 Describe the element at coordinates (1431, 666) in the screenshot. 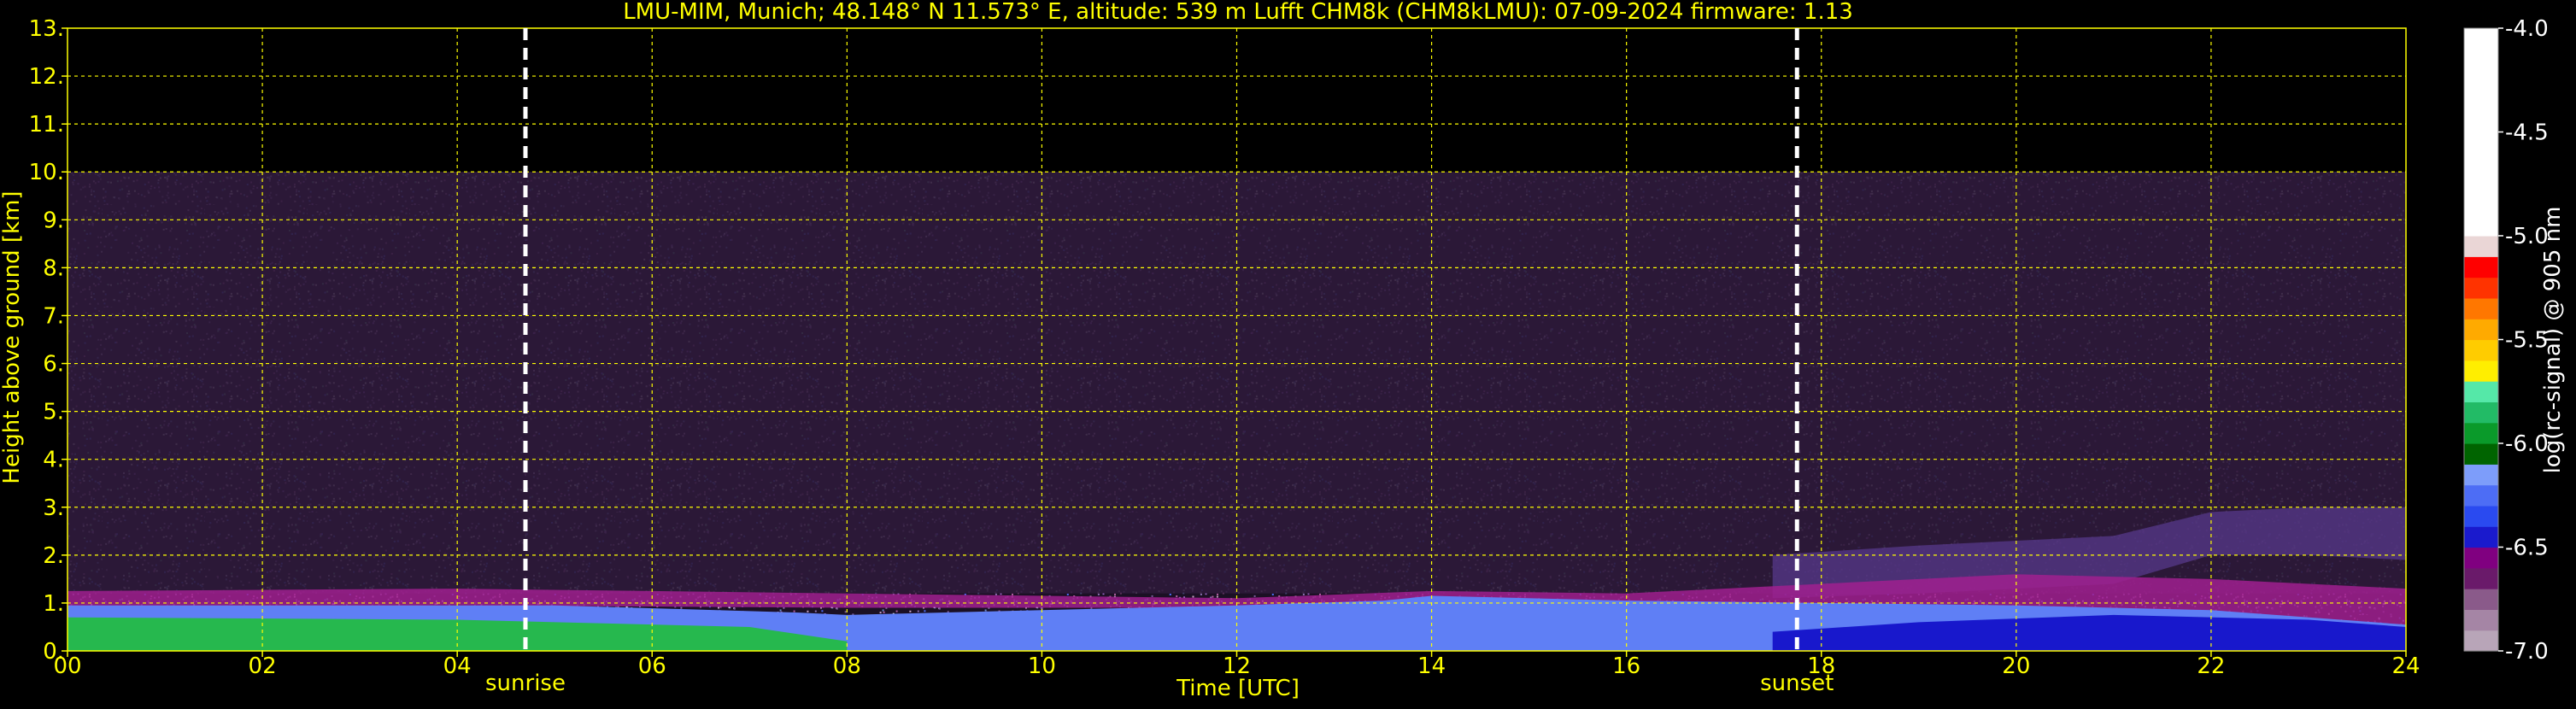

I see `x-tick-label: 14` at that location.